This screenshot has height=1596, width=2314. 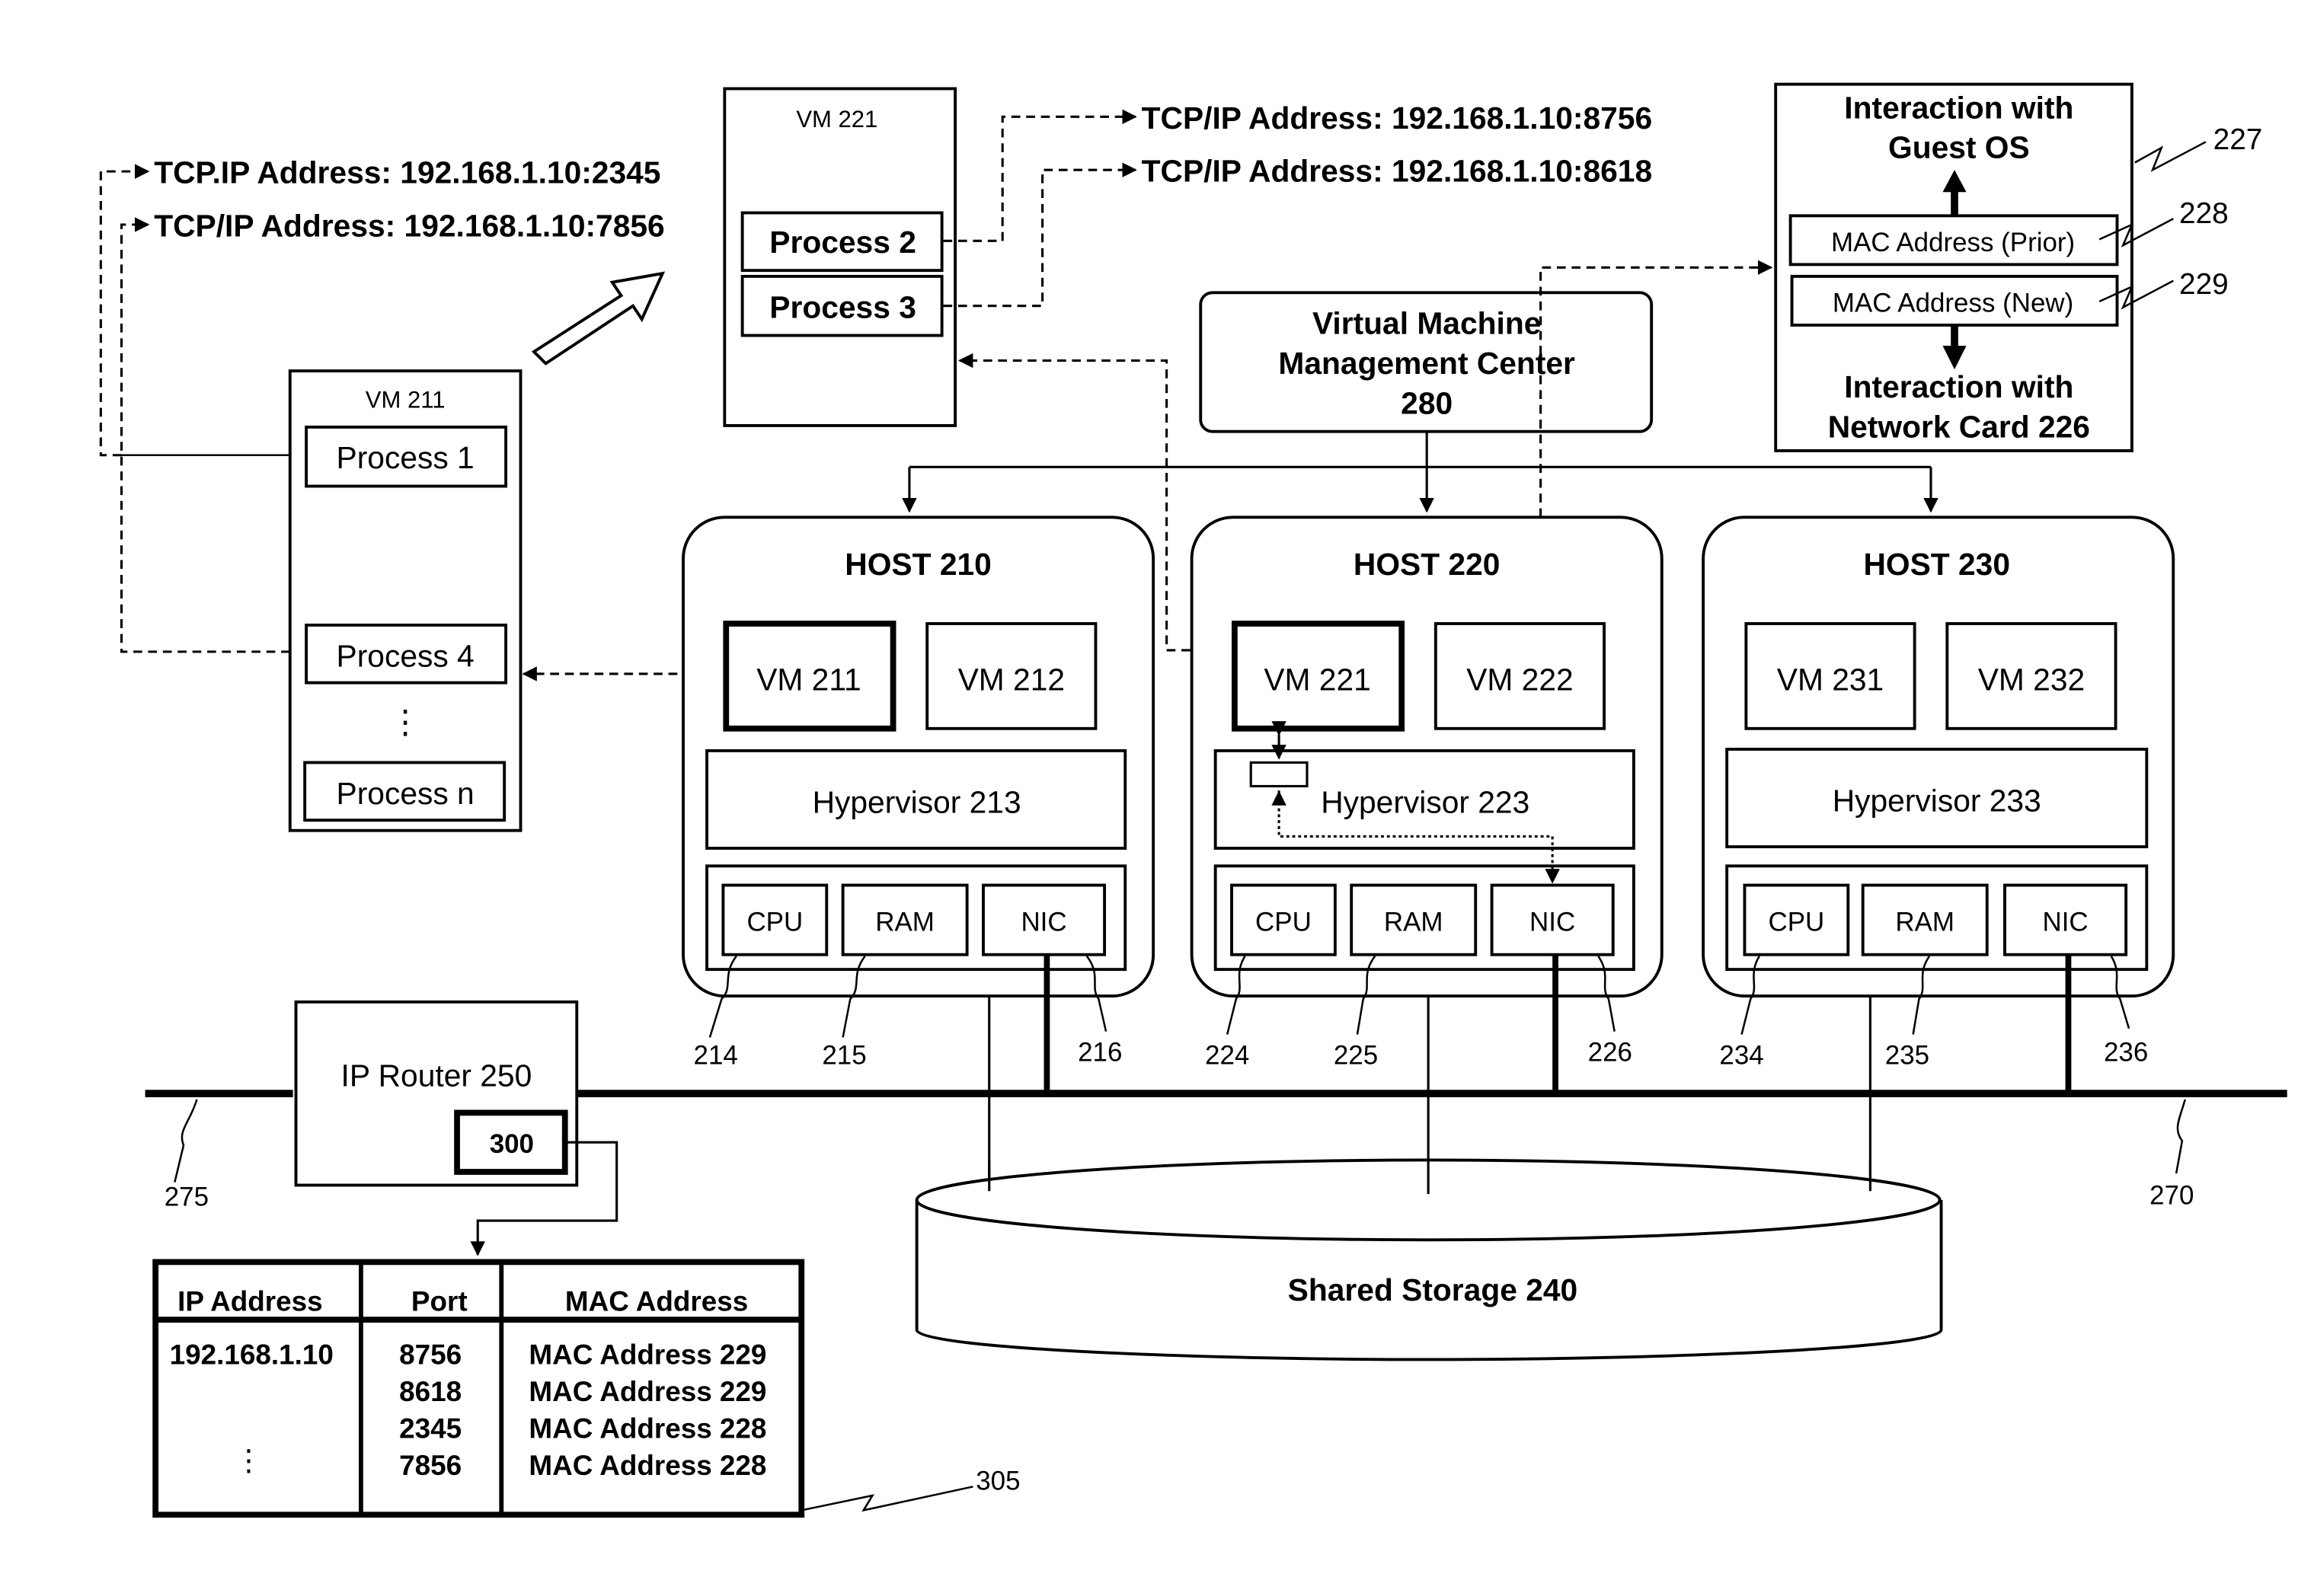 What do you see at coordinates (657, 1301) in the screenshot?
I see `col-header-mac: MAC Address` at bounding box center [657, 1301].